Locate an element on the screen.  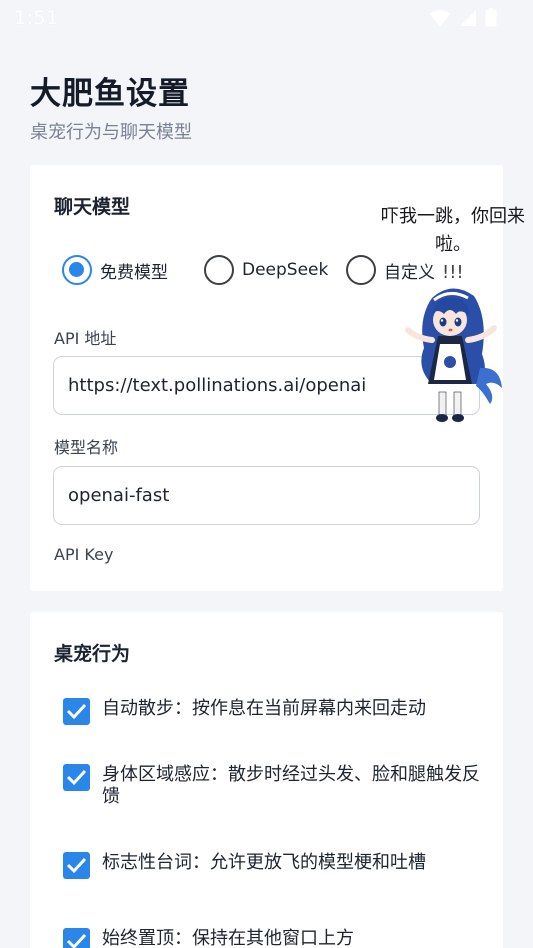
chat-model-title: 聊天模型 is located at coordinates (92, 207).